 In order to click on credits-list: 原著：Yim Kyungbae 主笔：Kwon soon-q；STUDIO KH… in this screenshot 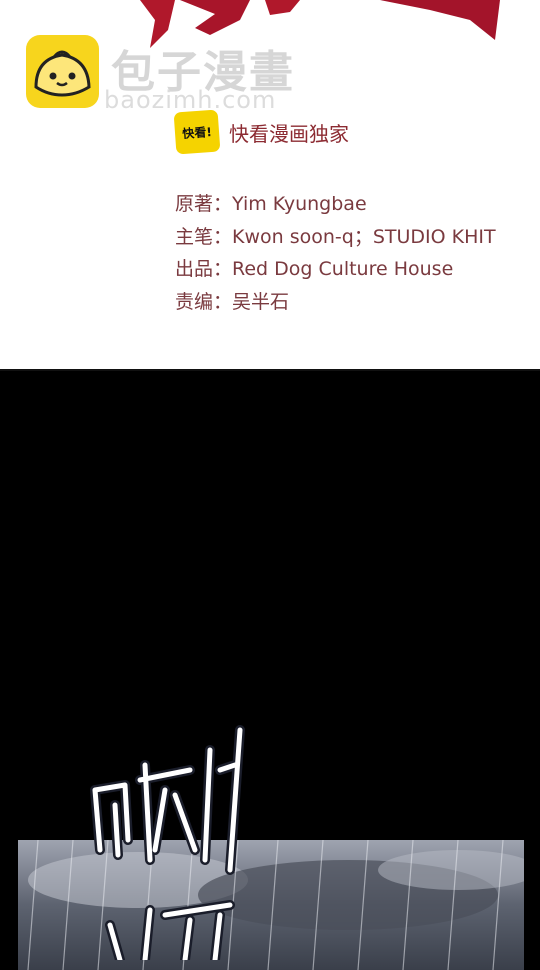, I will do `click(335, 255)`.